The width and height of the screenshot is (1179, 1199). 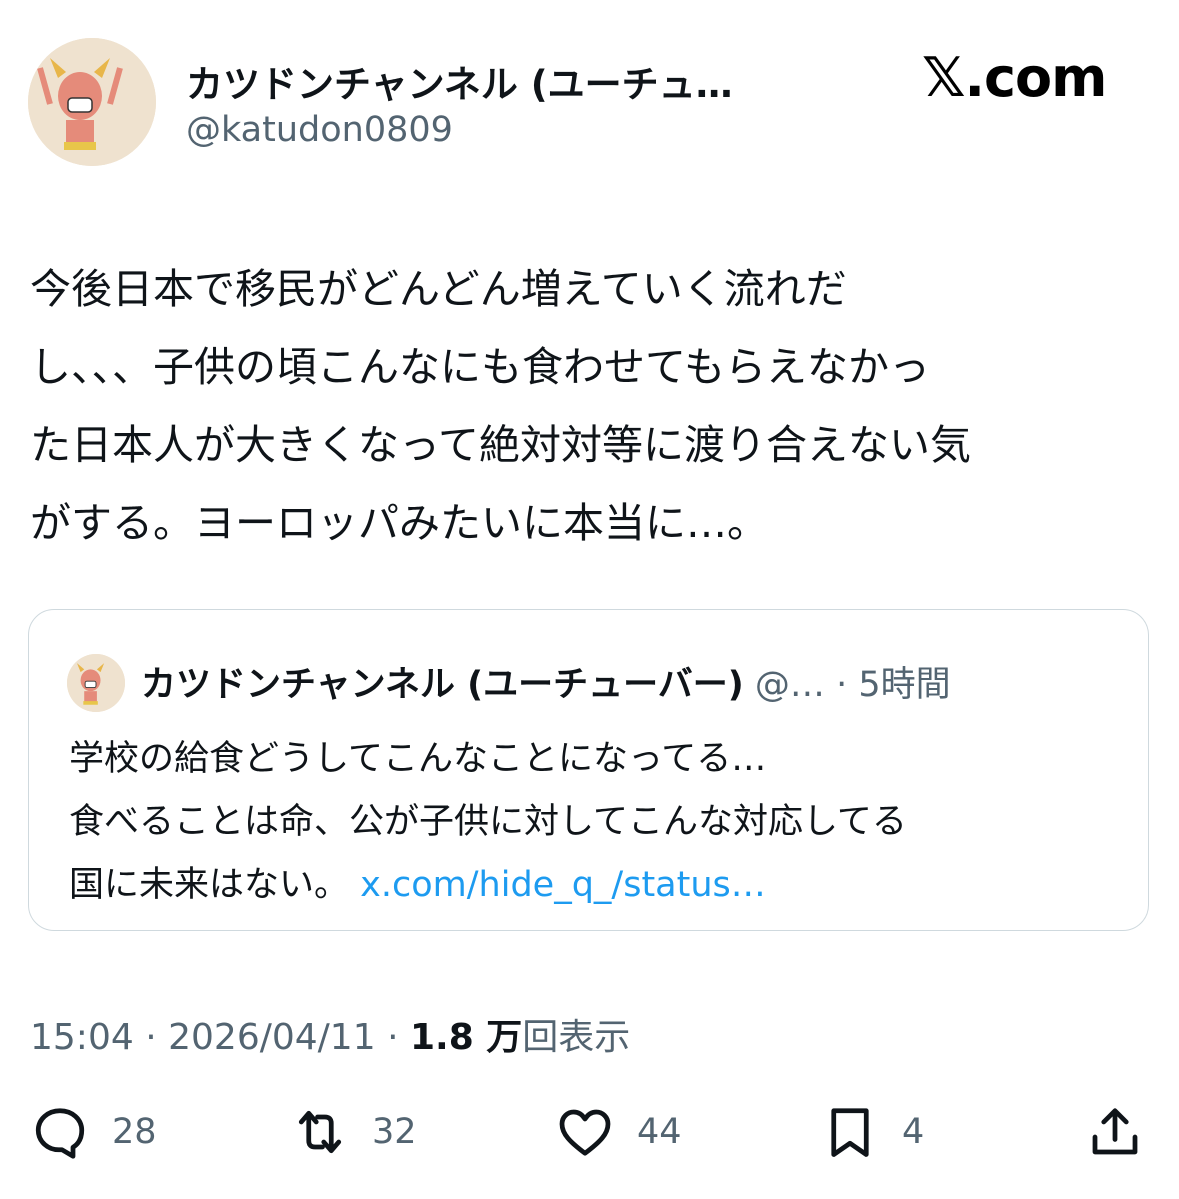 What do you see at coordinates (60, 1133) in the screenshot?
I see `reply-icon` at bounding box center [60, 1133].